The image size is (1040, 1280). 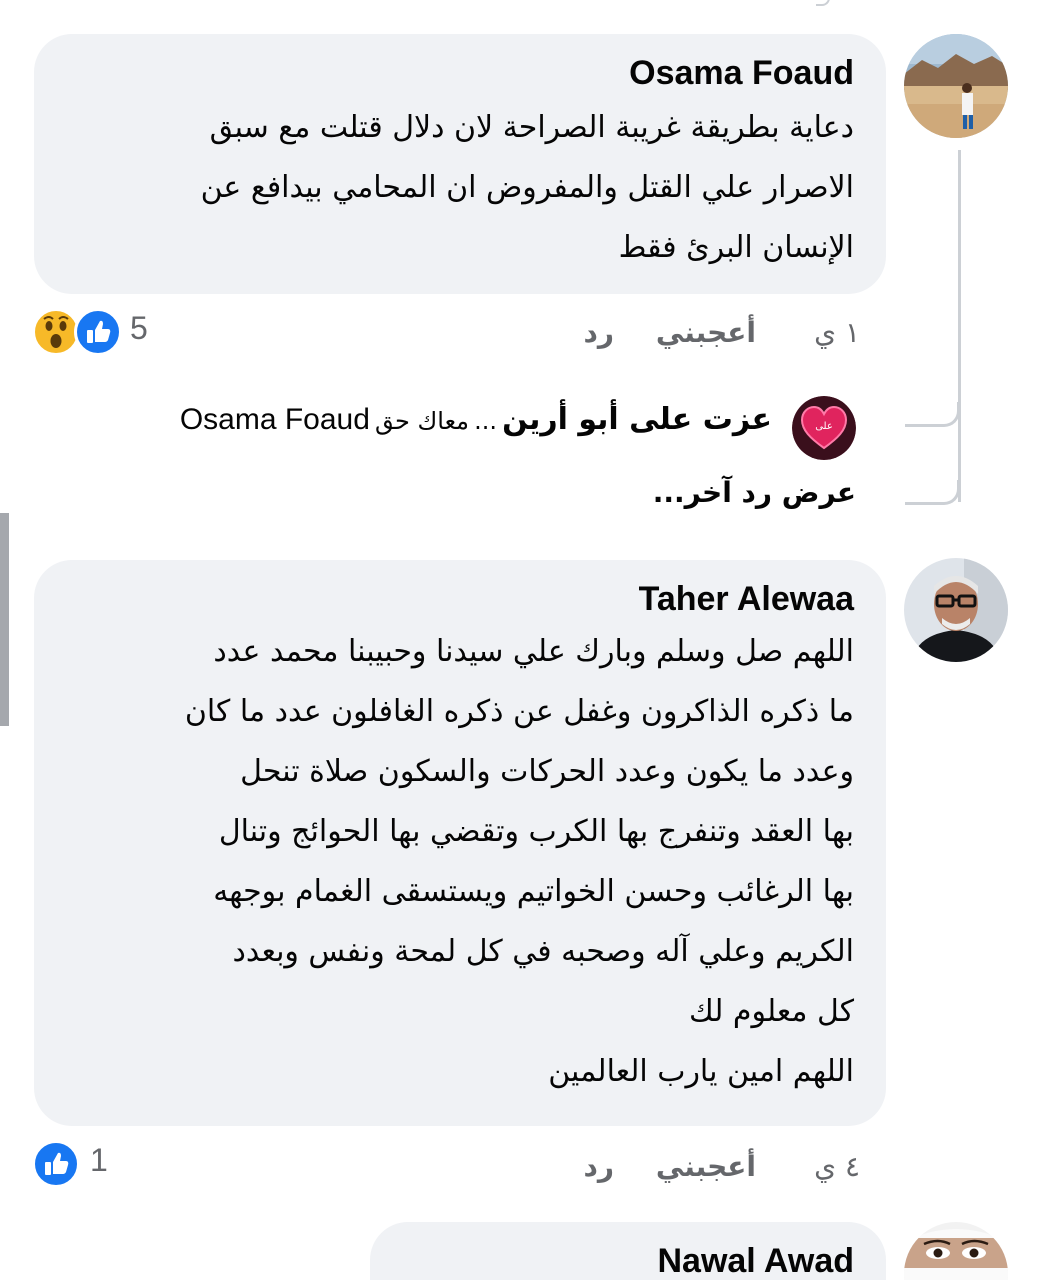 I want to click on svg-text: على, so click(x=824, y=426).